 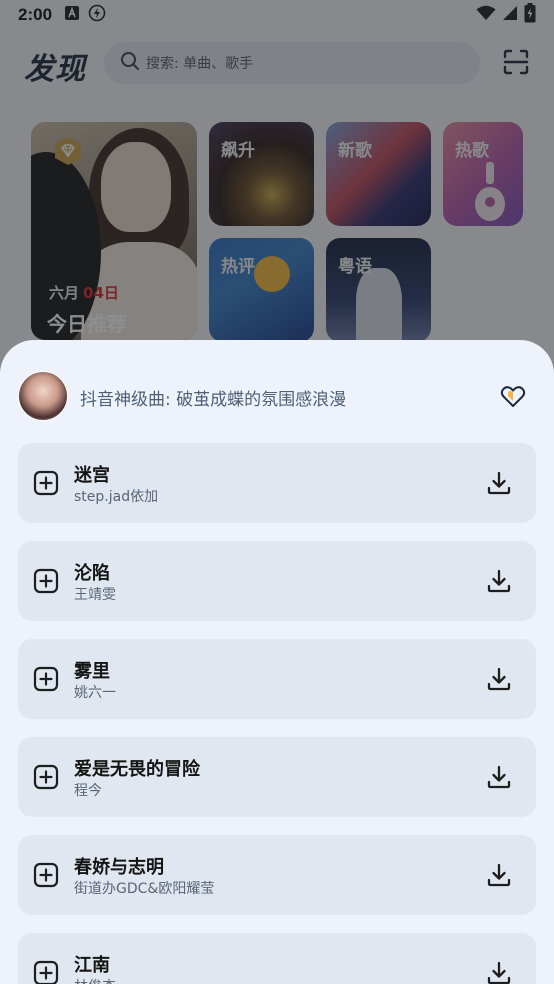 What do you see at coordinates (92, 475) in the screenshot?
I see `song-title: 迷宫` at bounding box center [92, 475].